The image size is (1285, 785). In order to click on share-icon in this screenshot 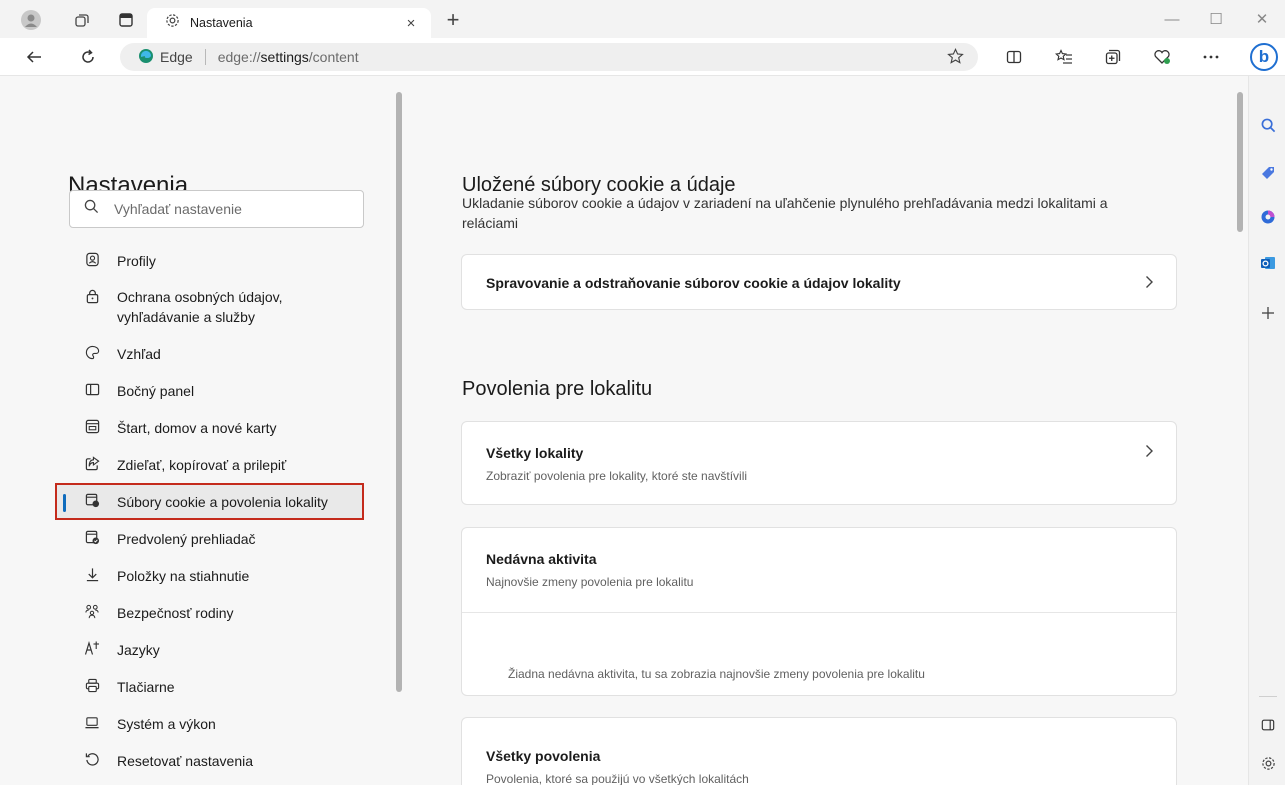, I will do `click(92, 464)`.